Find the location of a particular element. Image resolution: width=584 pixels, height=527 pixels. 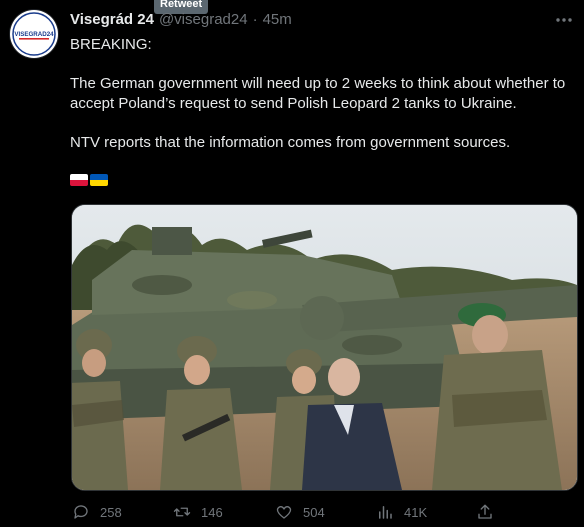

timestamp: 45m is located at coordinates (277, 19).